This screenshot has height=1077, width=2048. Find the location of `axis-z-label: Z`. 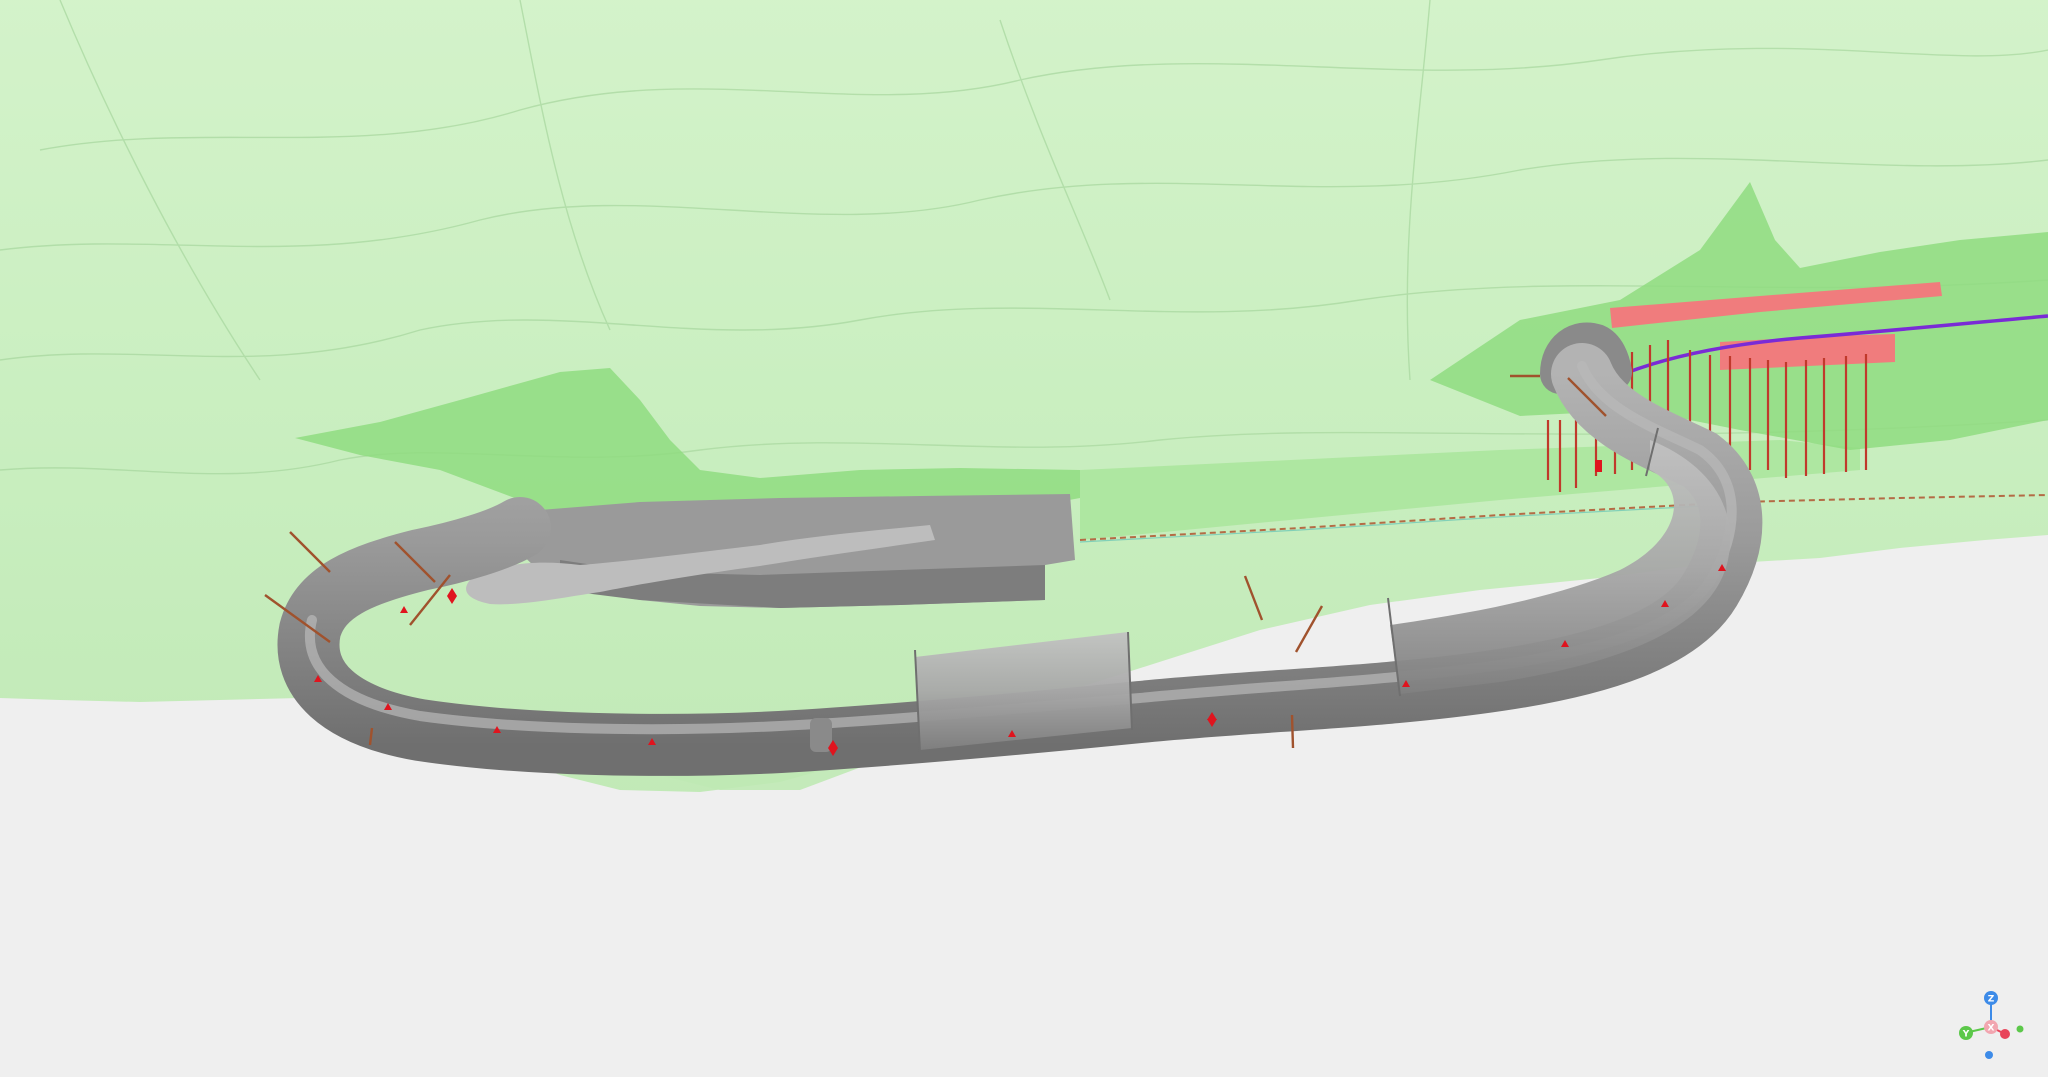

axis-z-label: Z is located at coordinates (1991, 1000).